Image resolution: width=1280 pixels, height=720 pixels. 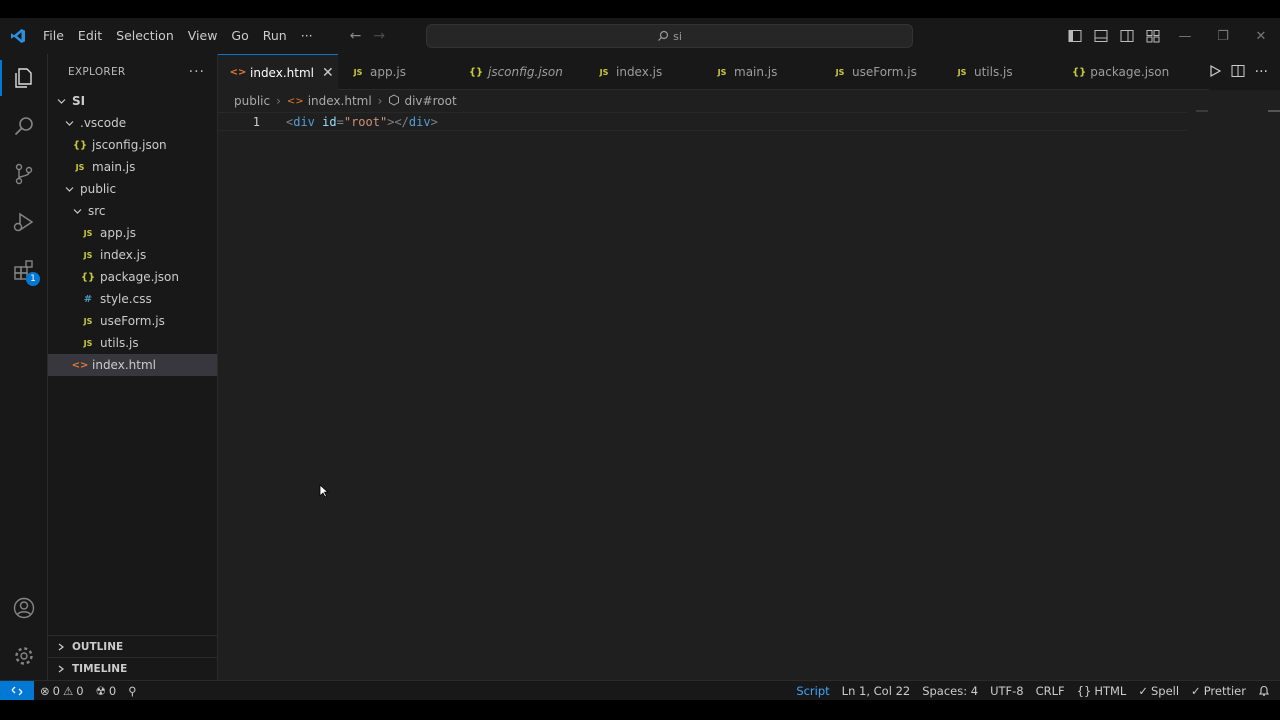 I want to click on breadcrumb-folder: public, so click(x=252, y=101).